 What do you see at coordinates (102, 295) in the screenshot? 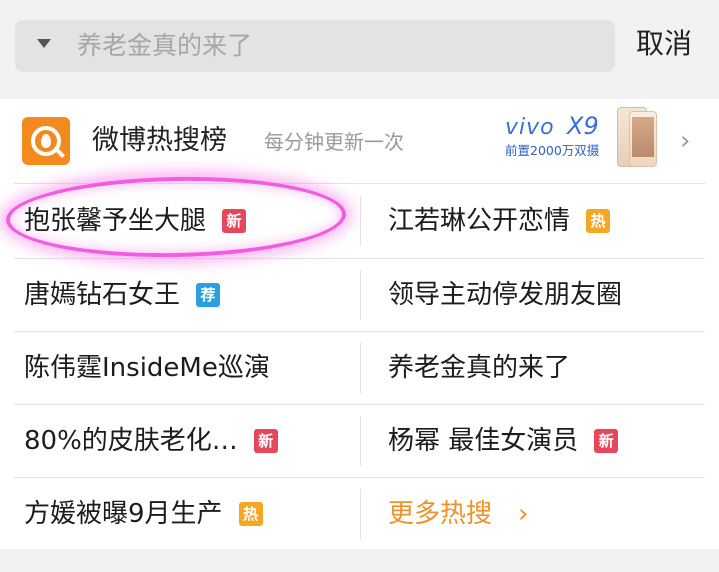
I see `hot-item-text: 唐嫣钻石女王` at bounding box center [102, 295].